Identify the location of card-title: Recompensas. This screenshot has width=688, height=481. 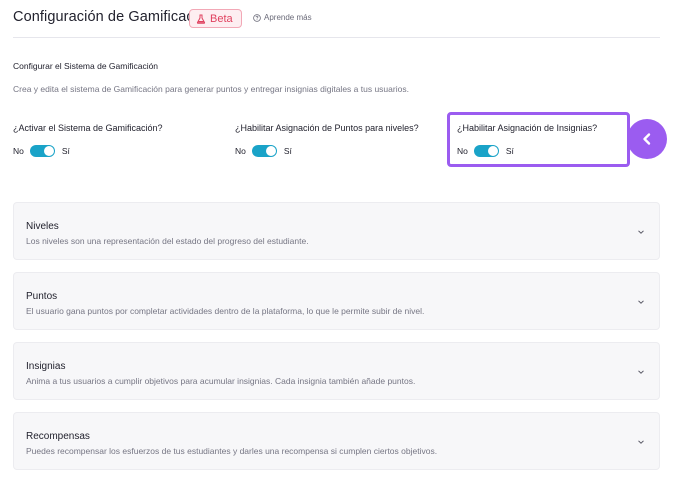
(58, 436).